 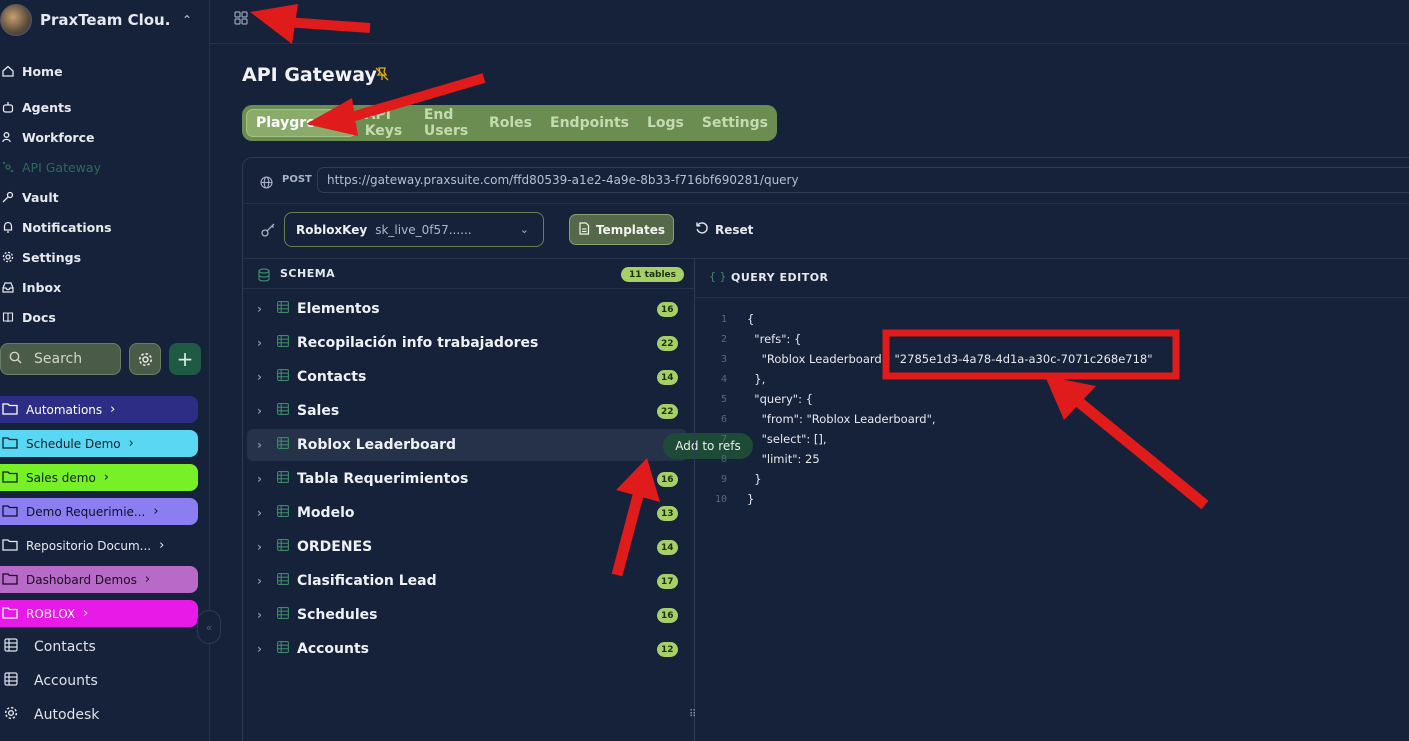 I want to click on add-button: +, so click(x=185, y=359).